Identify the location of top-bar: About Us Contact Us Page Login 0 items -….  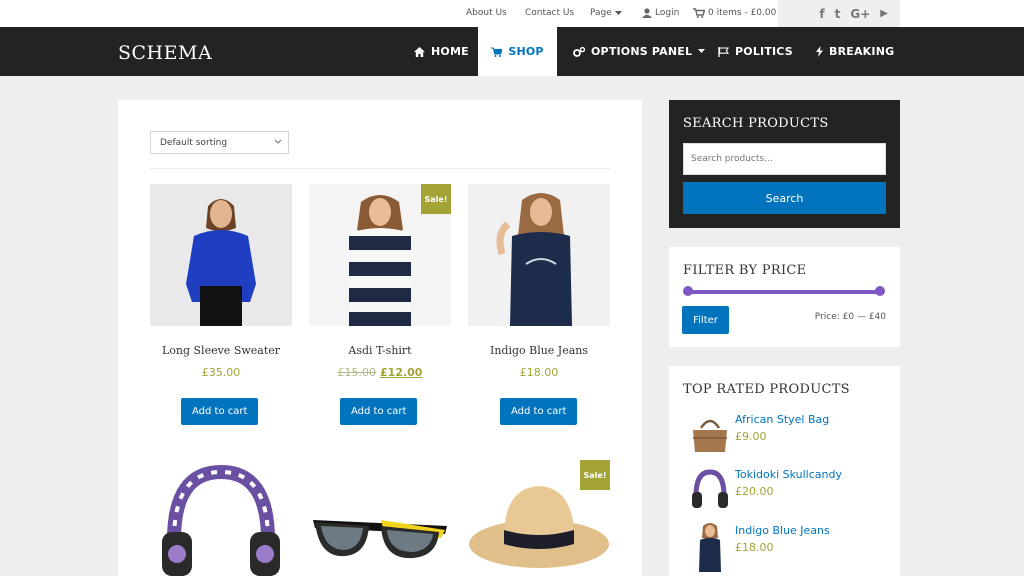
(512, 13).